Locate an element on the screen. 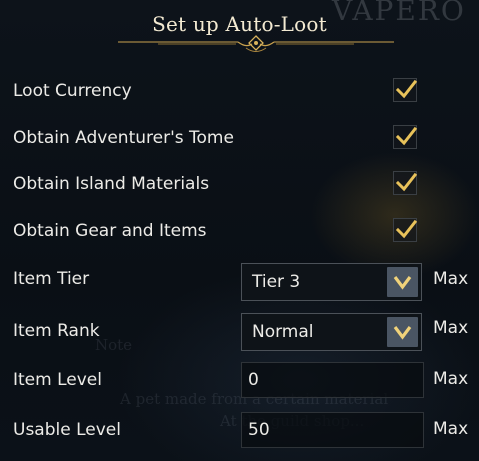 Image resolution: width=479 pixels, height=461 pixels. loot-currency-row: Loot Currency is located at coordinates (239, 91).